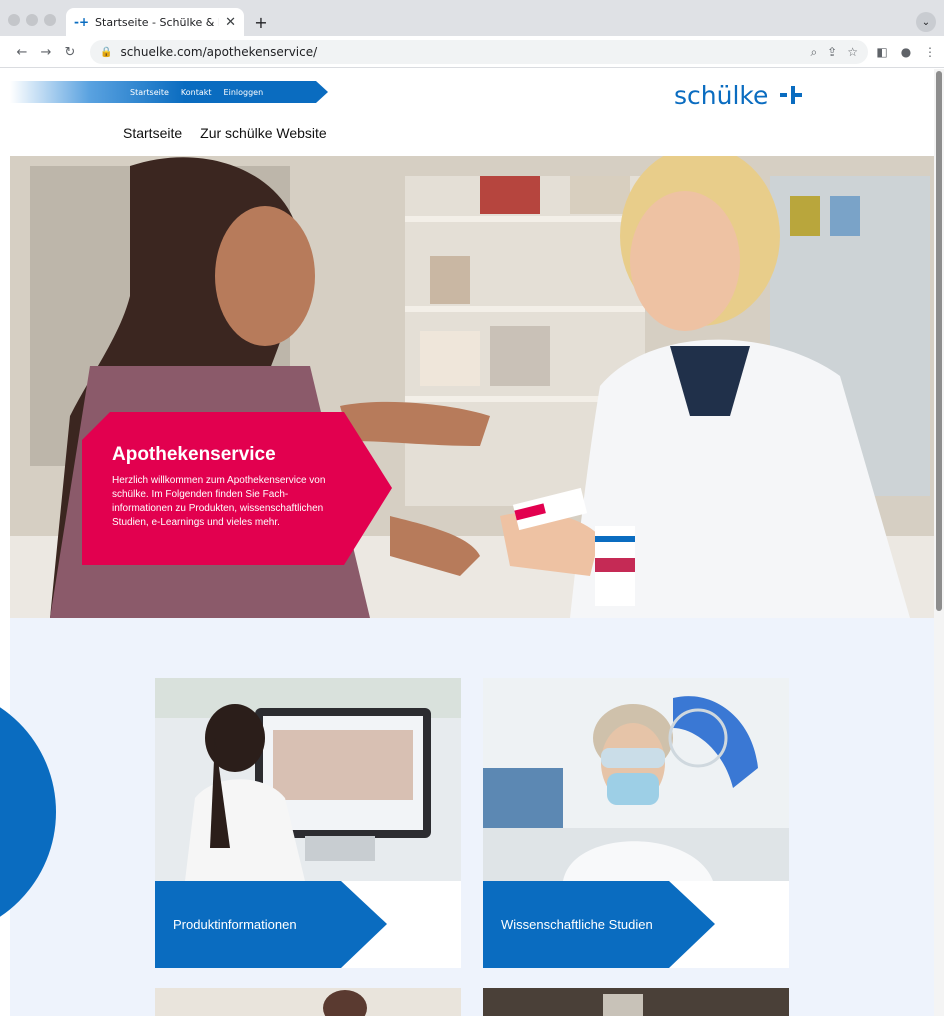  What do you see at coordinates (472, 18) in the screenshot?
I see `browser-tab-bar: -+ Startseite - Schülke & Mayr G ✕ + ⌄` at bounding box center [472, 18].